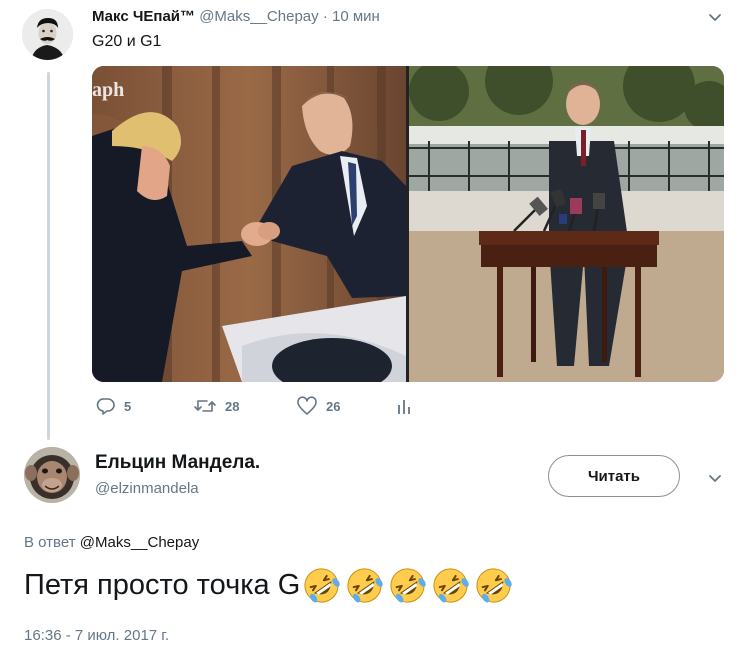 The image size is (739, 649). What do you see at coordinates (205, 406) in the screenshot?
I see `retweet-icon` at bounding box center [205, 406].